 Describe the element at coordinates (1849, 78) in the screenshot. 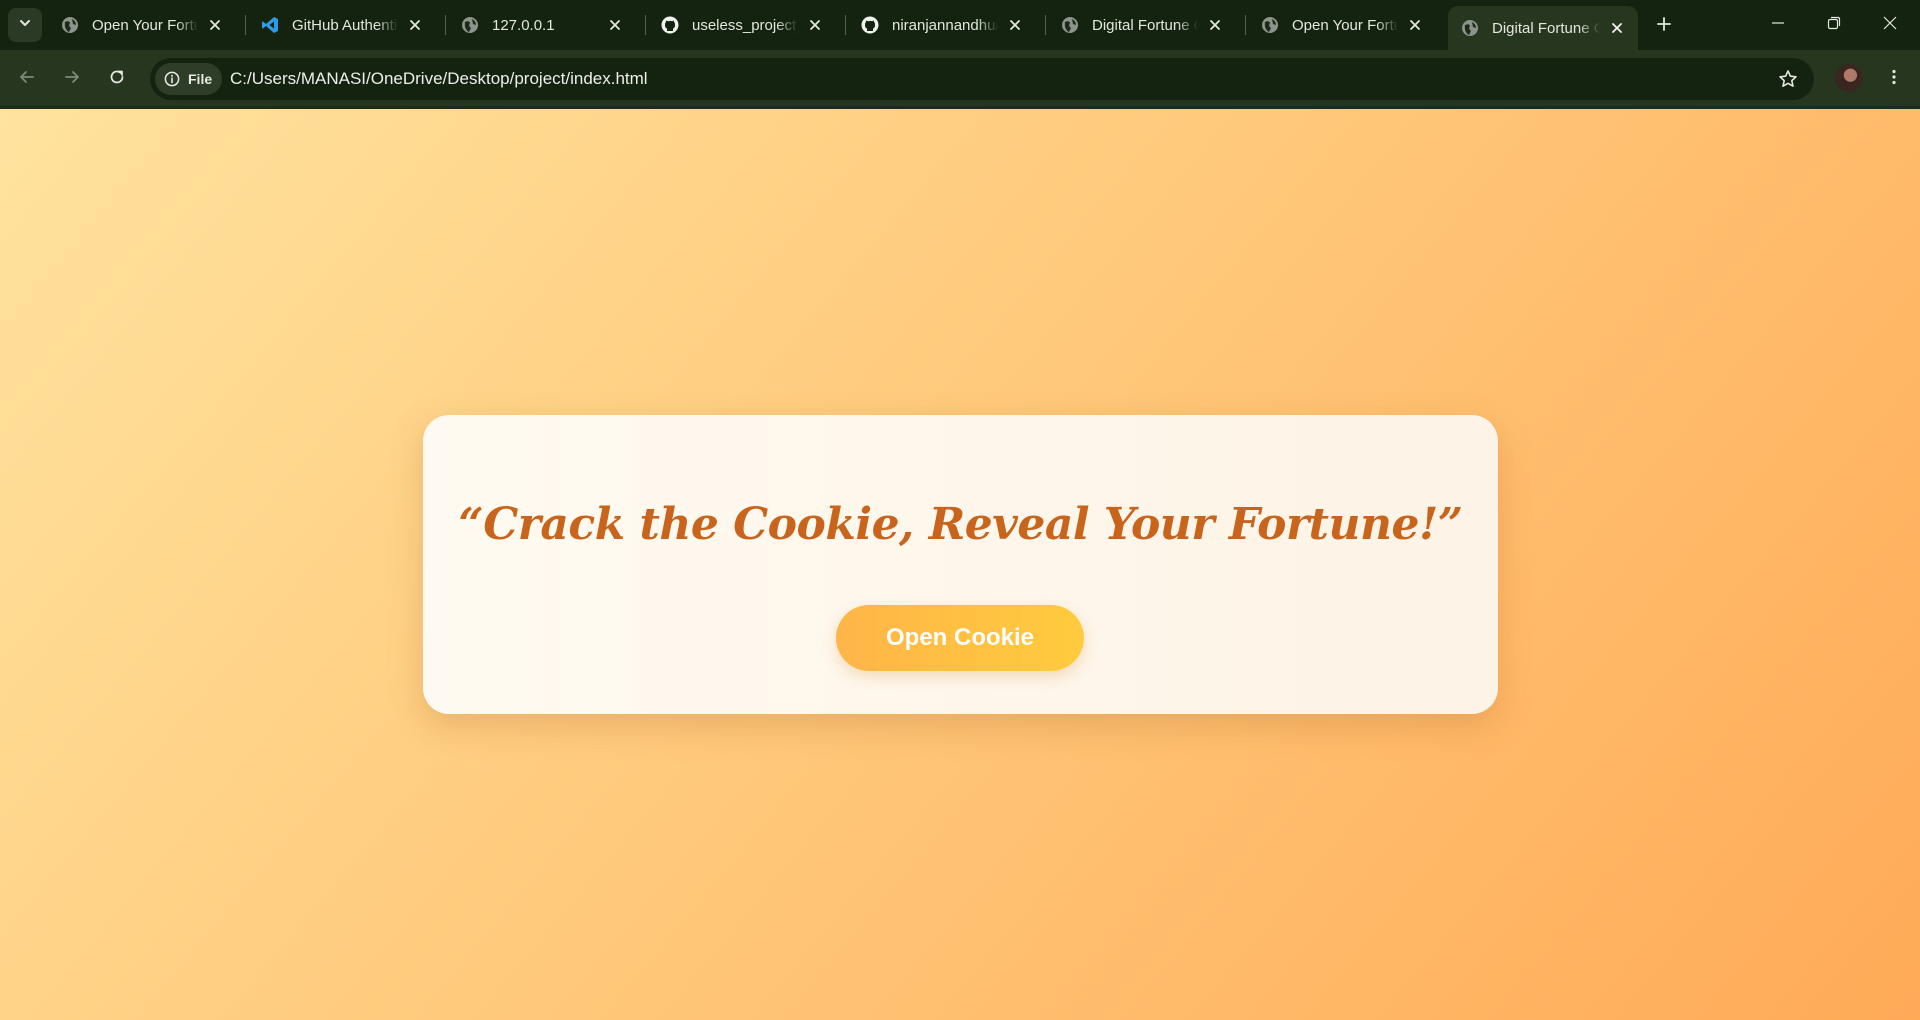

I see `profile-avatar` at that location.